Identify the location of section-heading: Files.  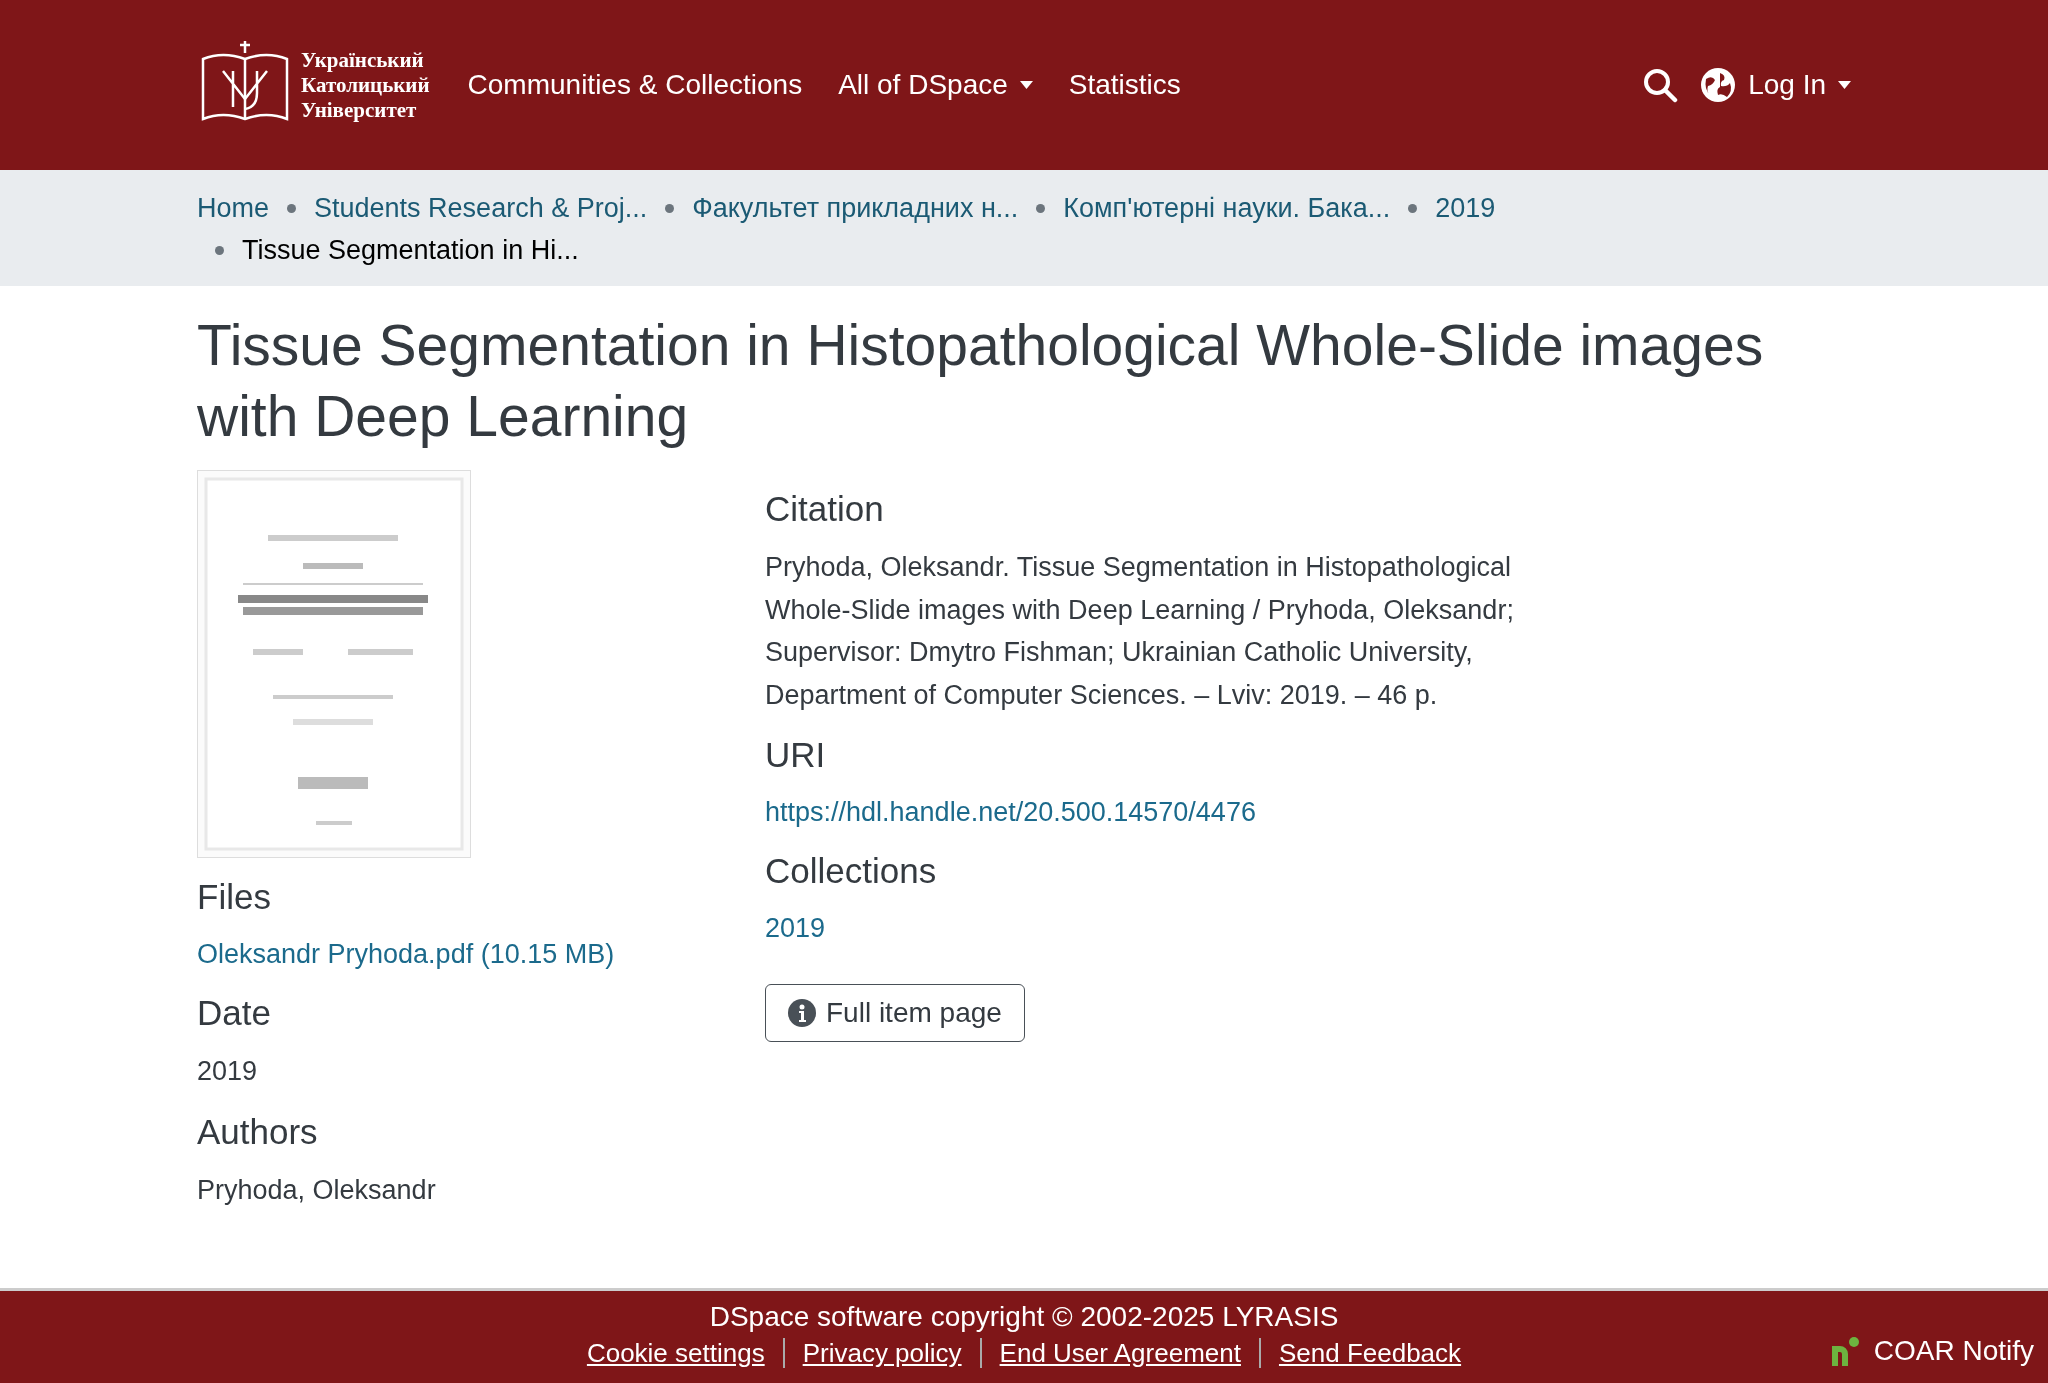
(234, 897).